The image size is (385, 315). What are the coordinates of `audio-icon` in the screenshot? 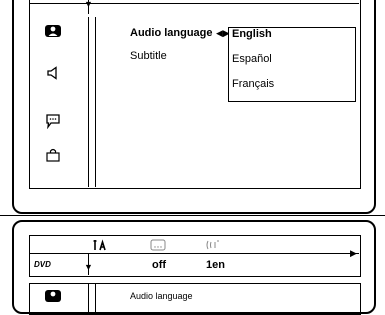 It's located at (213, 247).